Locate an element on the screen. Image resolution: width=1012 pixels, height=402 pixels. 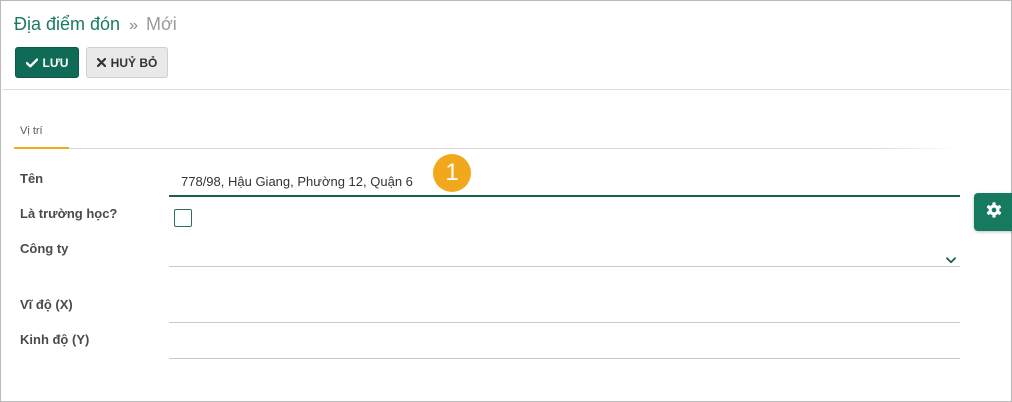
breadcrumb-parent-link: Địa điểm đón is located at coordinates (67, 24).